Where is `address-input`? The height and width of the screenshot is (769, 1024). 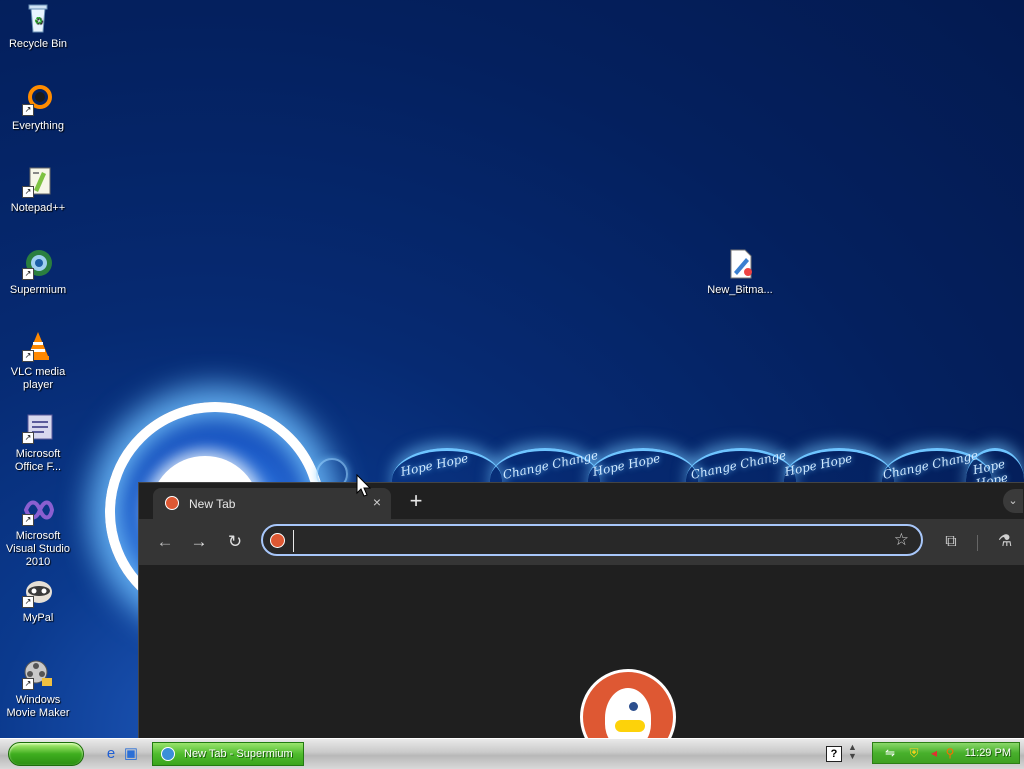
address-input is located at coordinates (585, 541).